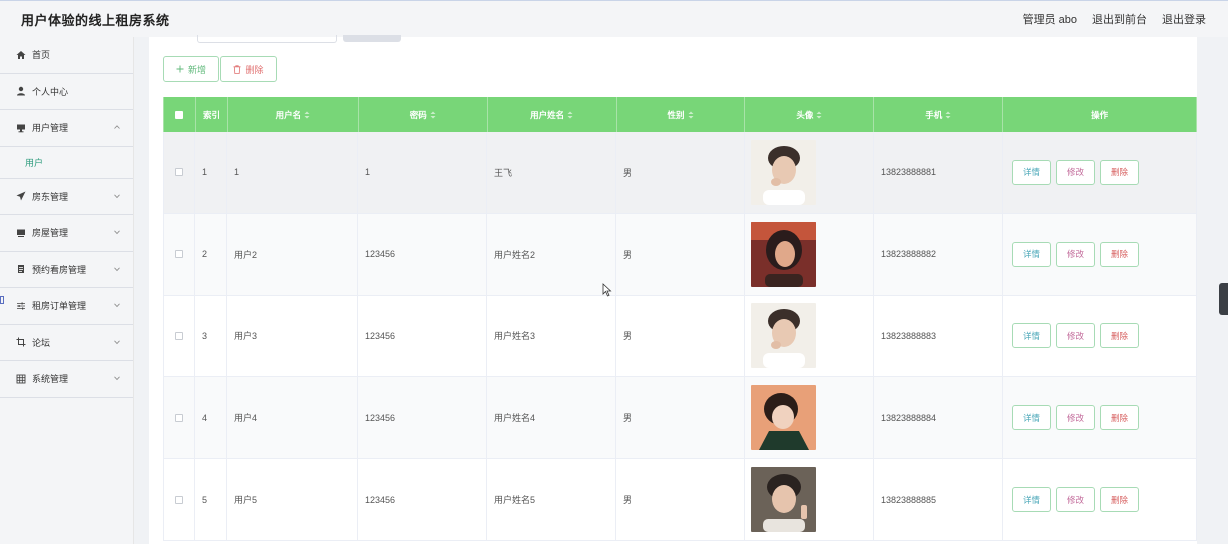  Describe the element at coordinates (547, 114) in the screenshot. I see `header-name-label: 用户姓名` at that location.